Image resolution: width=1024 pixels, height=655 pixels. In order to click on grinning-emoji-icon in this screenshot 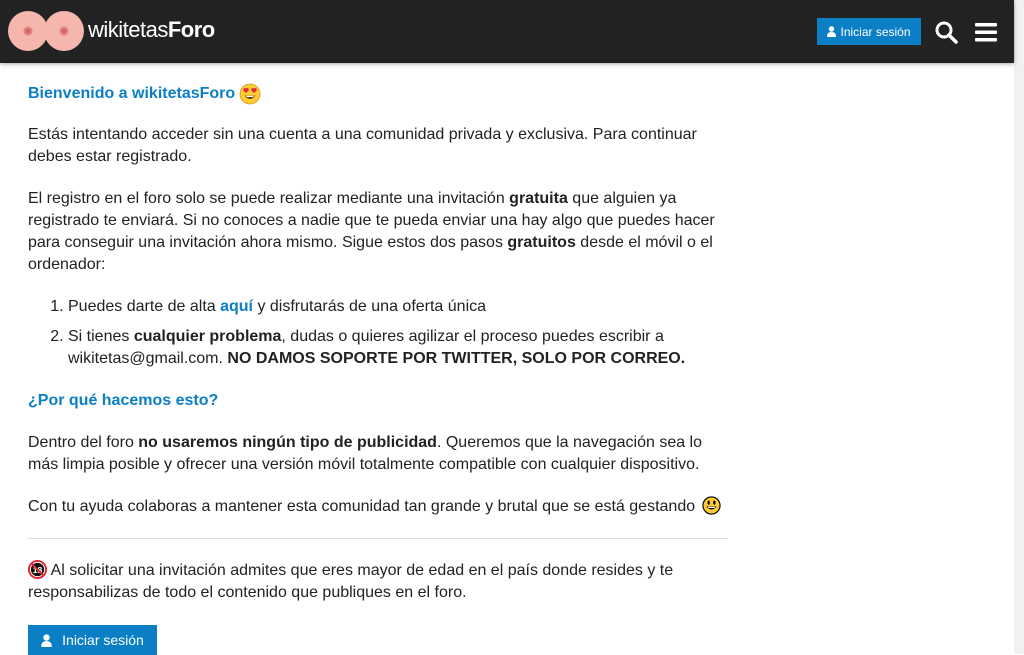, I will do `click(711, 505)`.